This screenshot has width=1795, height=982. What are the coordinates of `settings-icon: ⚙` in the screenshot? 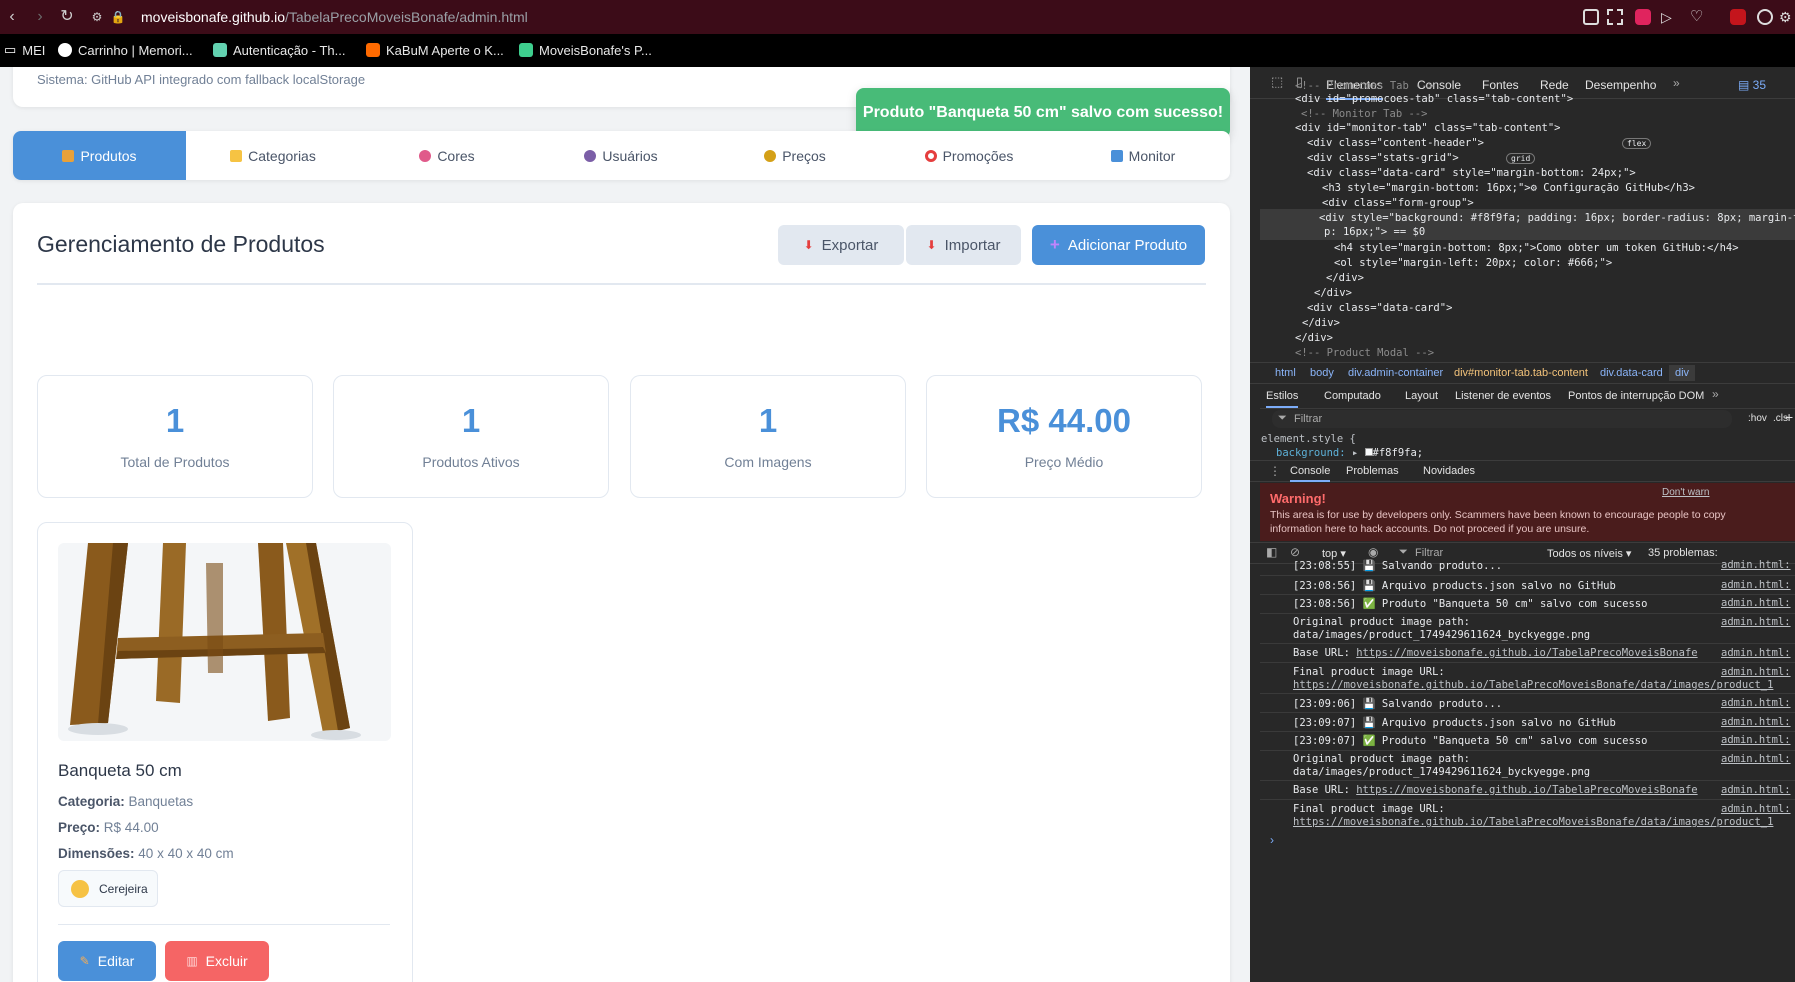 It's located at (1787, 17).